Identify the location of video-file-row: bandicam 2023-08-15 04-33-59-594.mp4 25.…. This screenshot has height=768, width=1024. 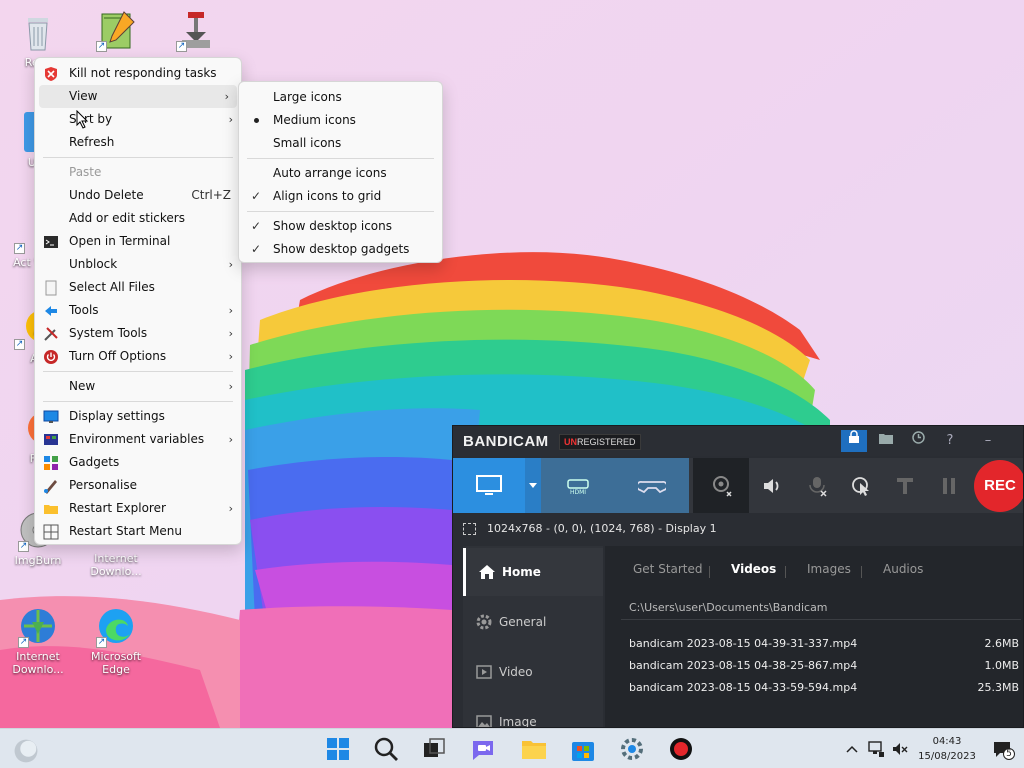
(824, 690).